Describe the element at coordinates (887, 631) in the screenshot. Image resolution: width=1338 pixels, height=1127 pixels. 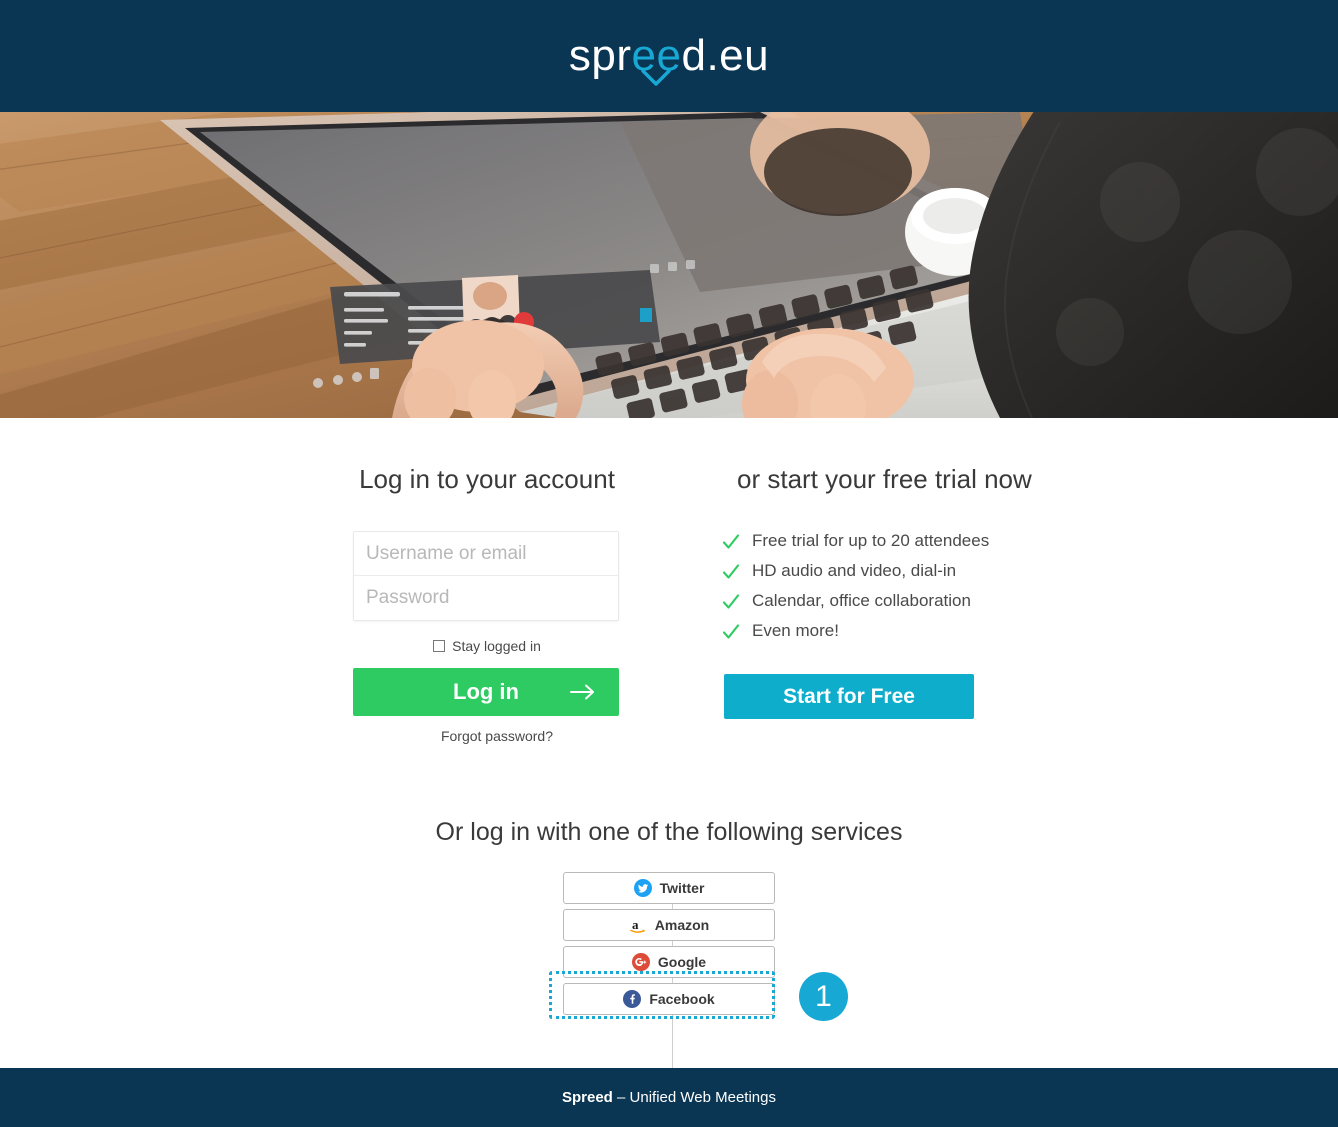
I see `list-item: Even more!` at that location.